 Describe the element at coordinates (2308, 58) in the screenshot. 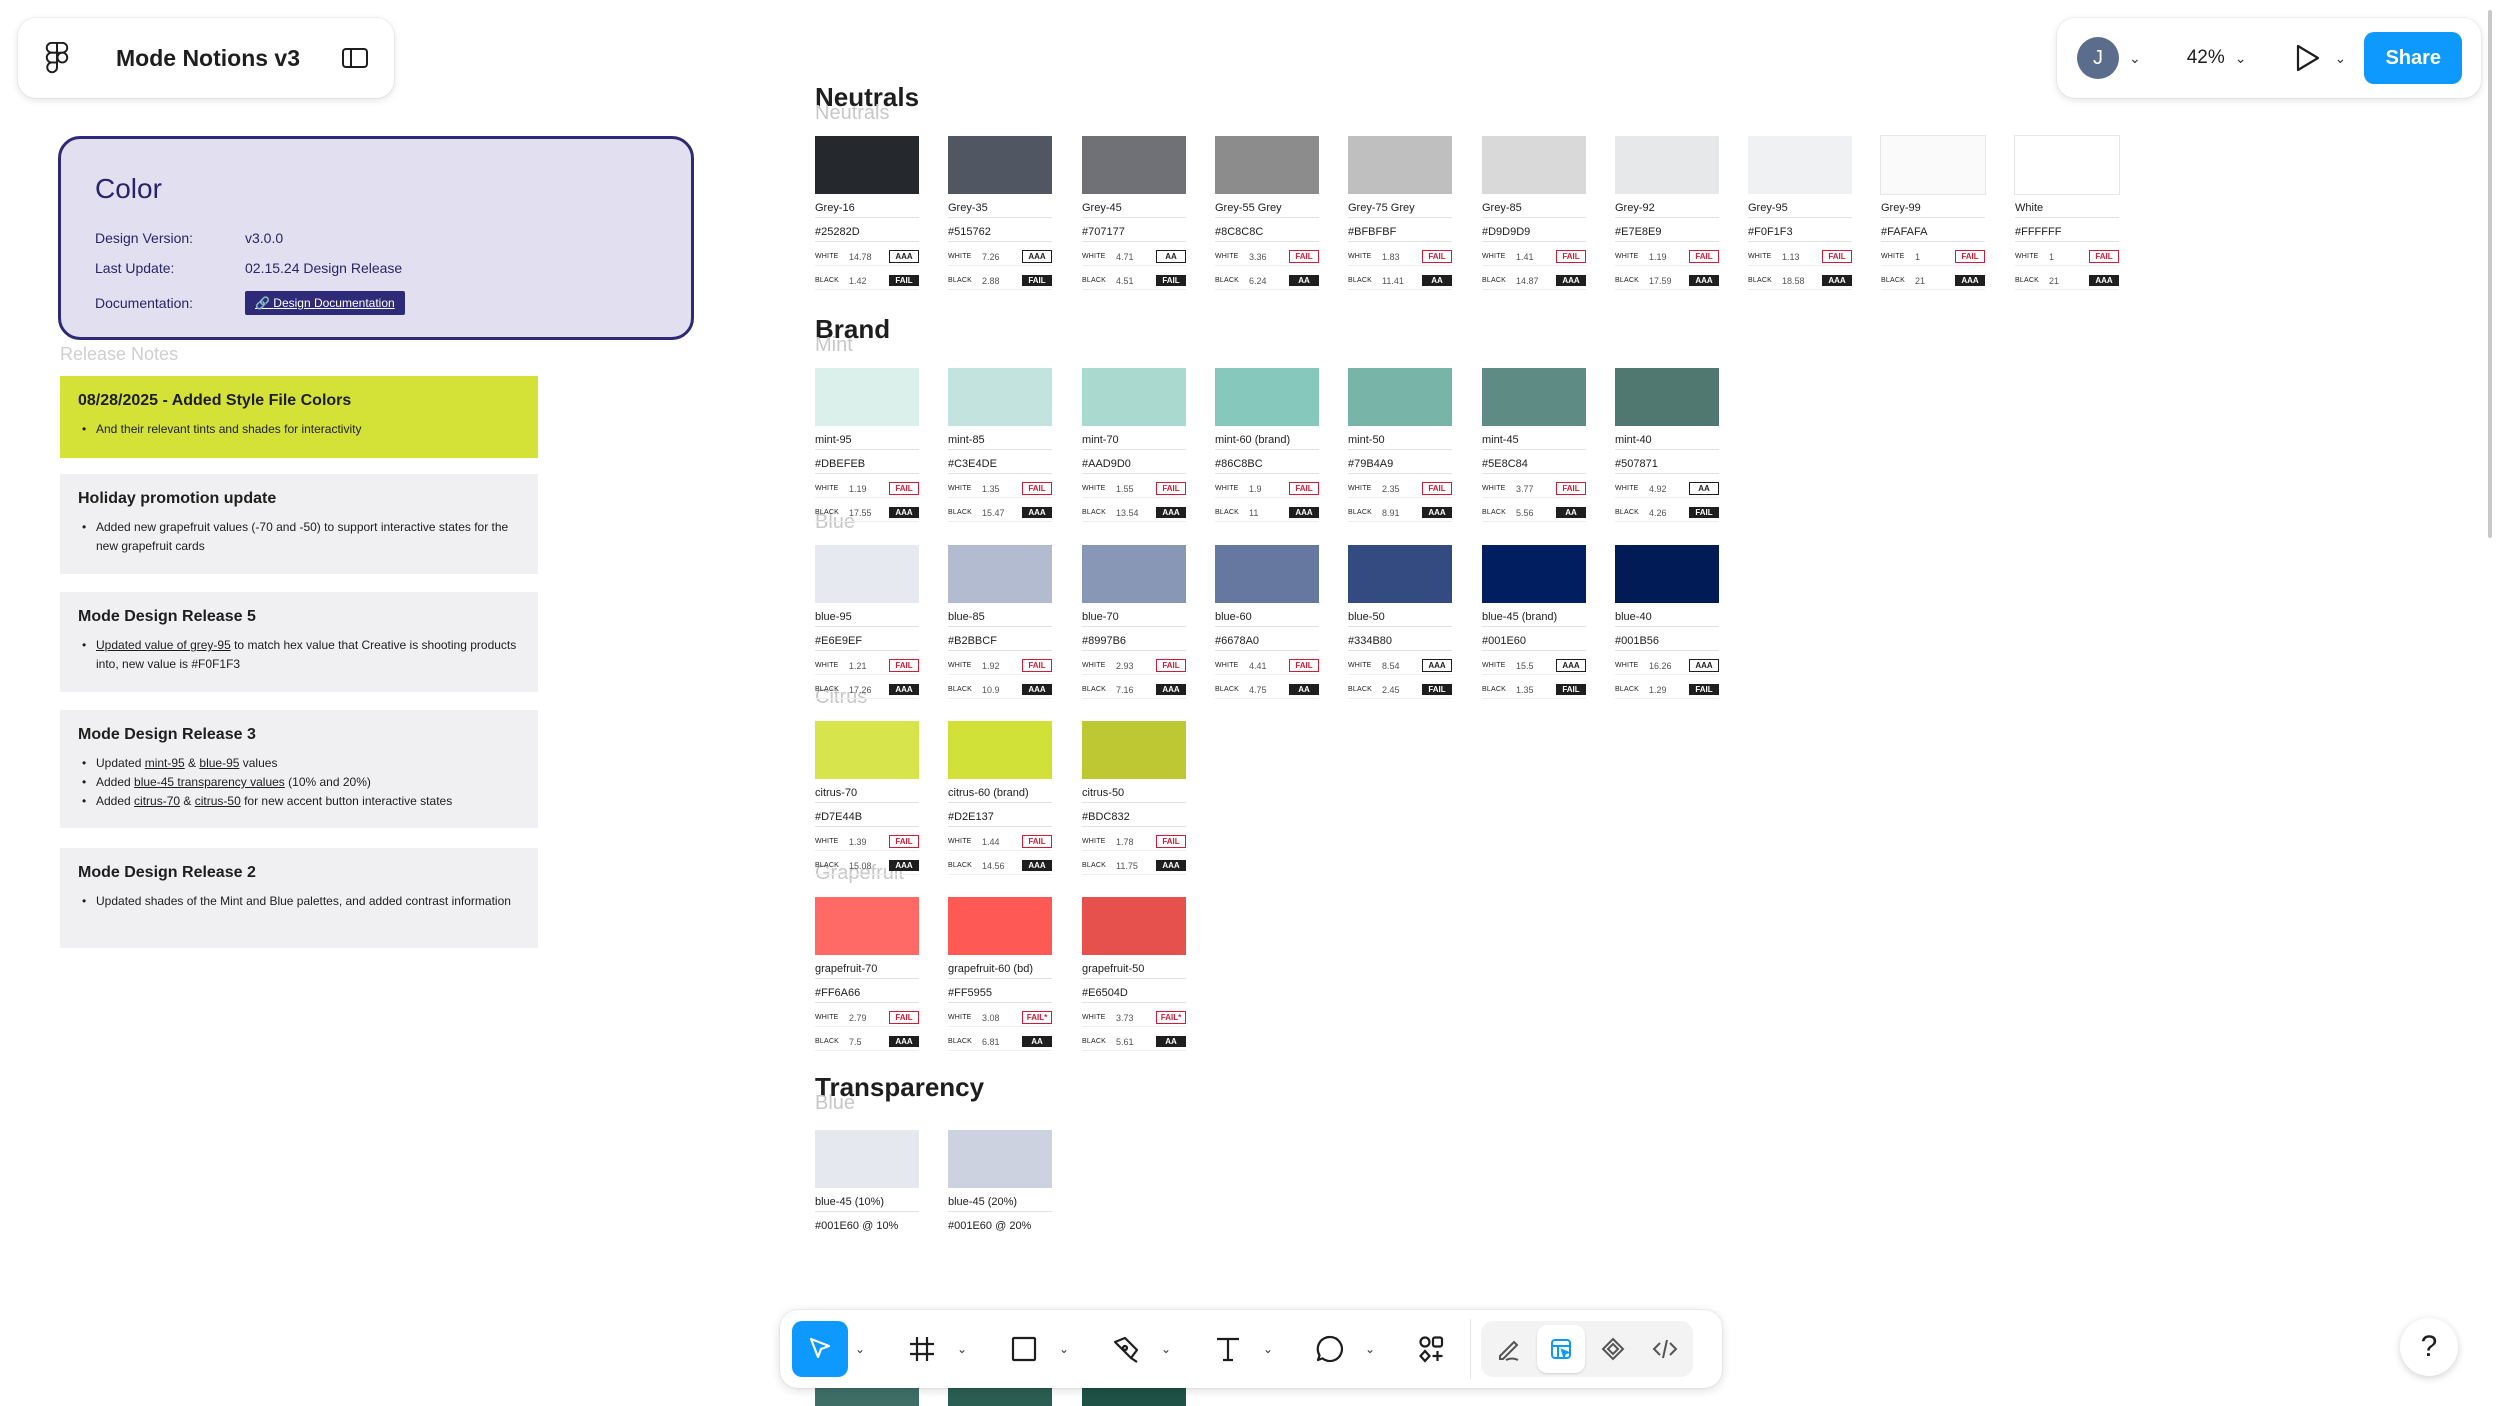

I see `present-play-icon` at that location.